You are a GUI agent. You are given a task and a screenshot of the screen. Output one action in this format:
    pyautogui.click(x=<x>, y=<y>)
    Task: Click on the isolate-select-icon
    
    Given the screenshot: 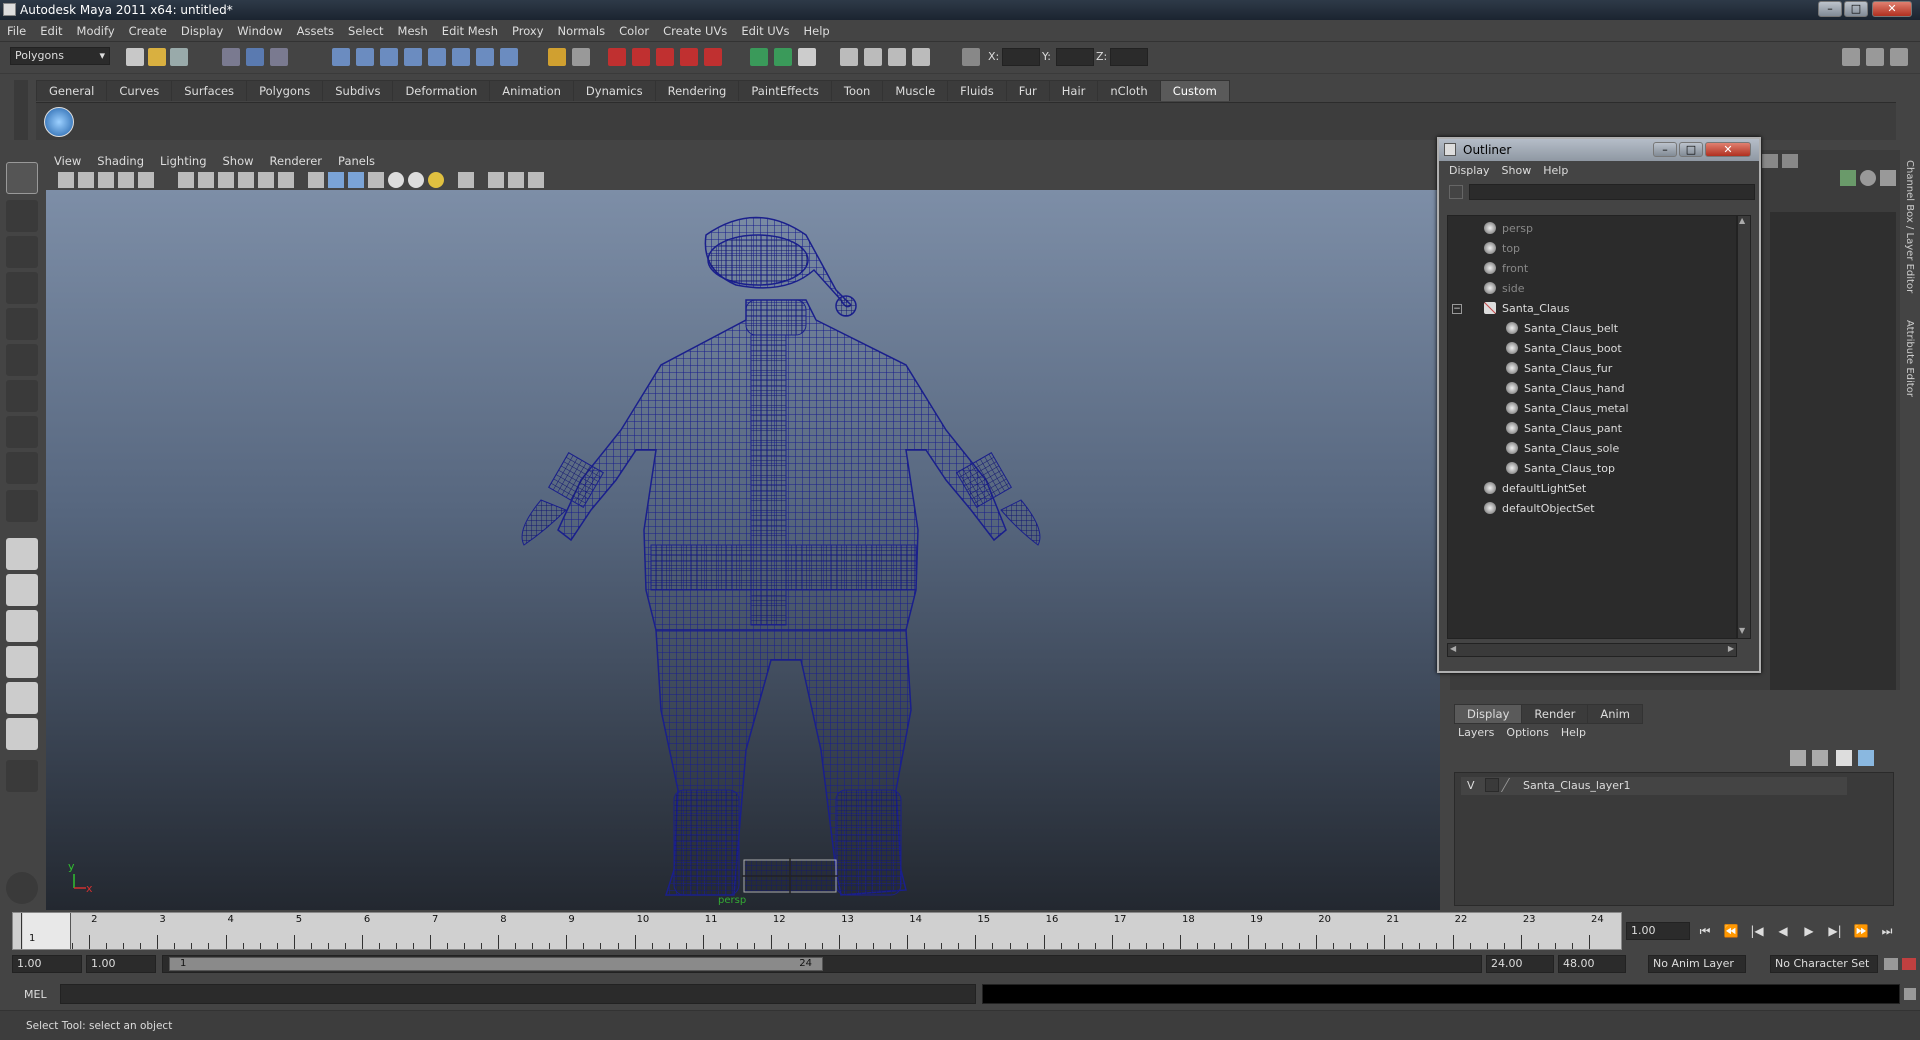 What is the action you would take?
    pyautogui.click(x=466, y=180)
    